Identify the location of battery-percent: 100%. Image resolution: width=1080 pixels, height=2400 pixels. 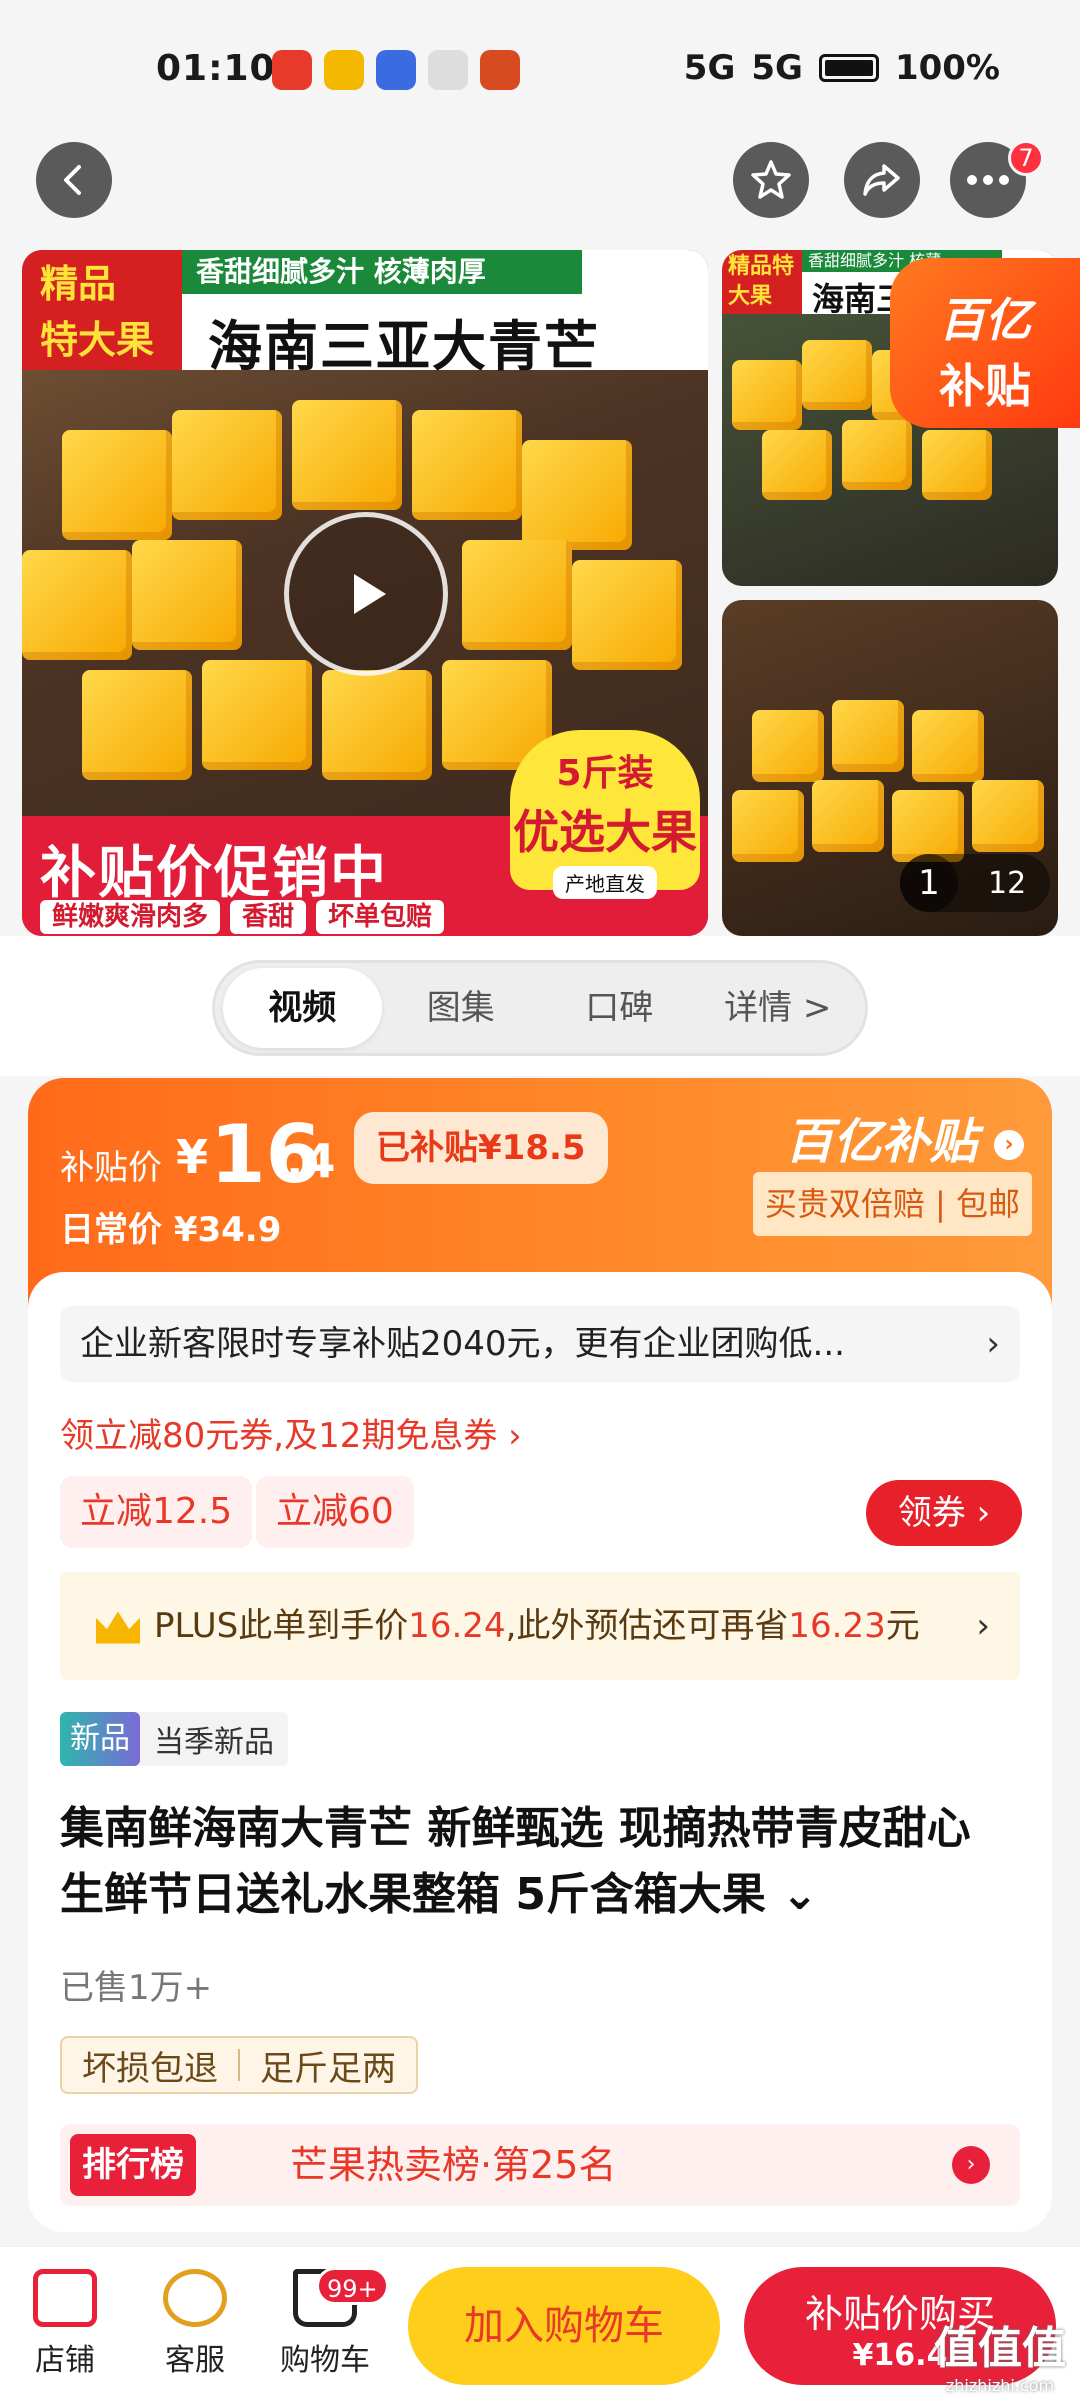
(947, 68).